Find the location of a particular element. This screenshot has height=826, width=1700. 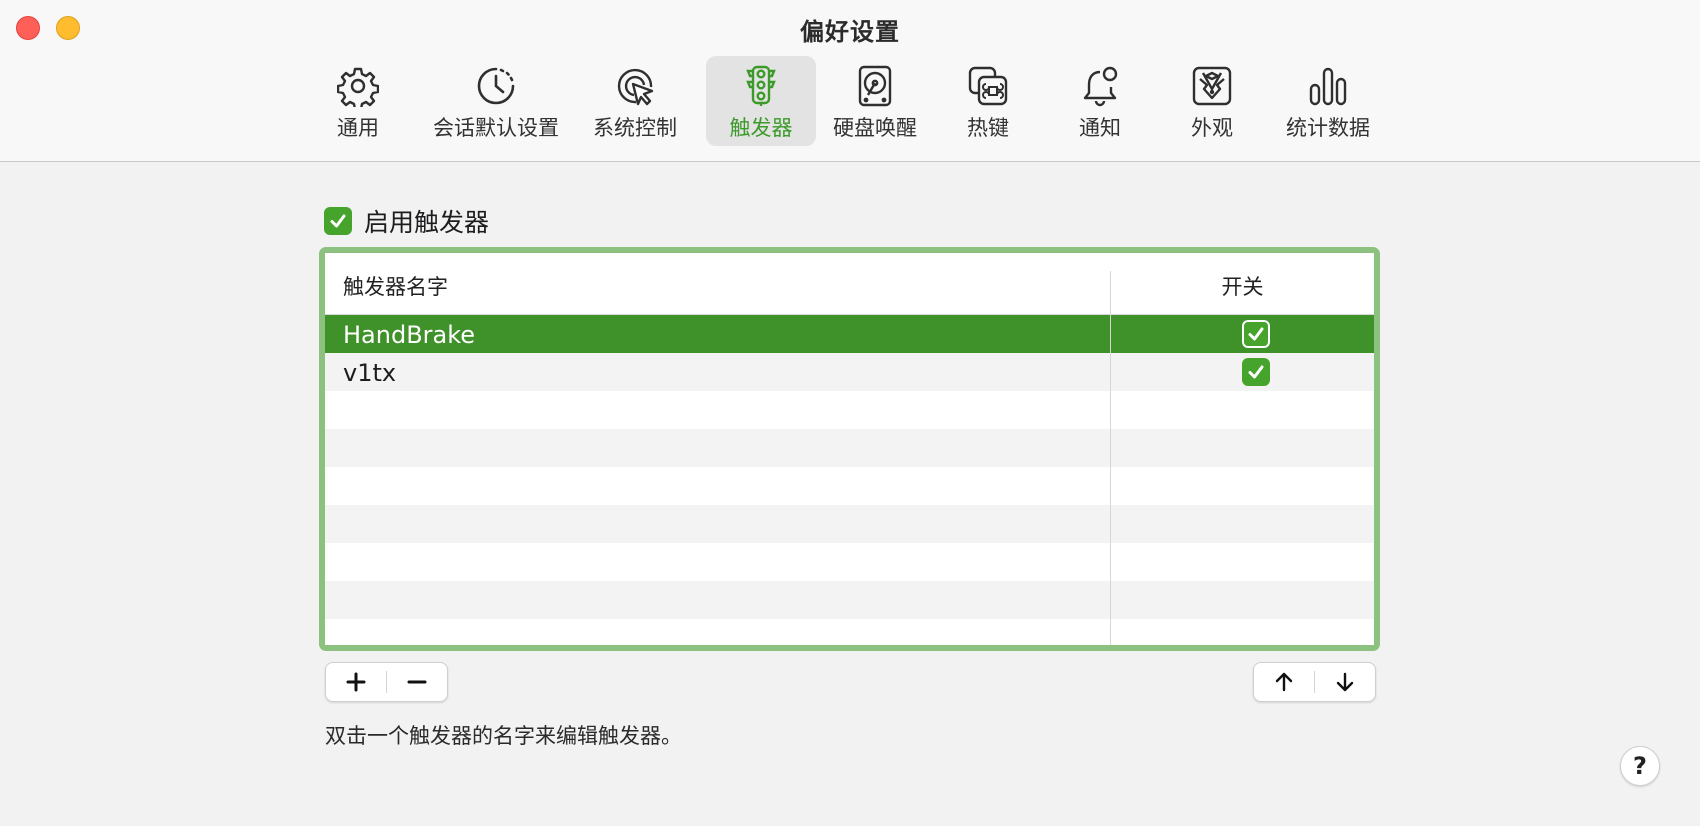

arrow-down-icon is located at coordinates (1345, 682).